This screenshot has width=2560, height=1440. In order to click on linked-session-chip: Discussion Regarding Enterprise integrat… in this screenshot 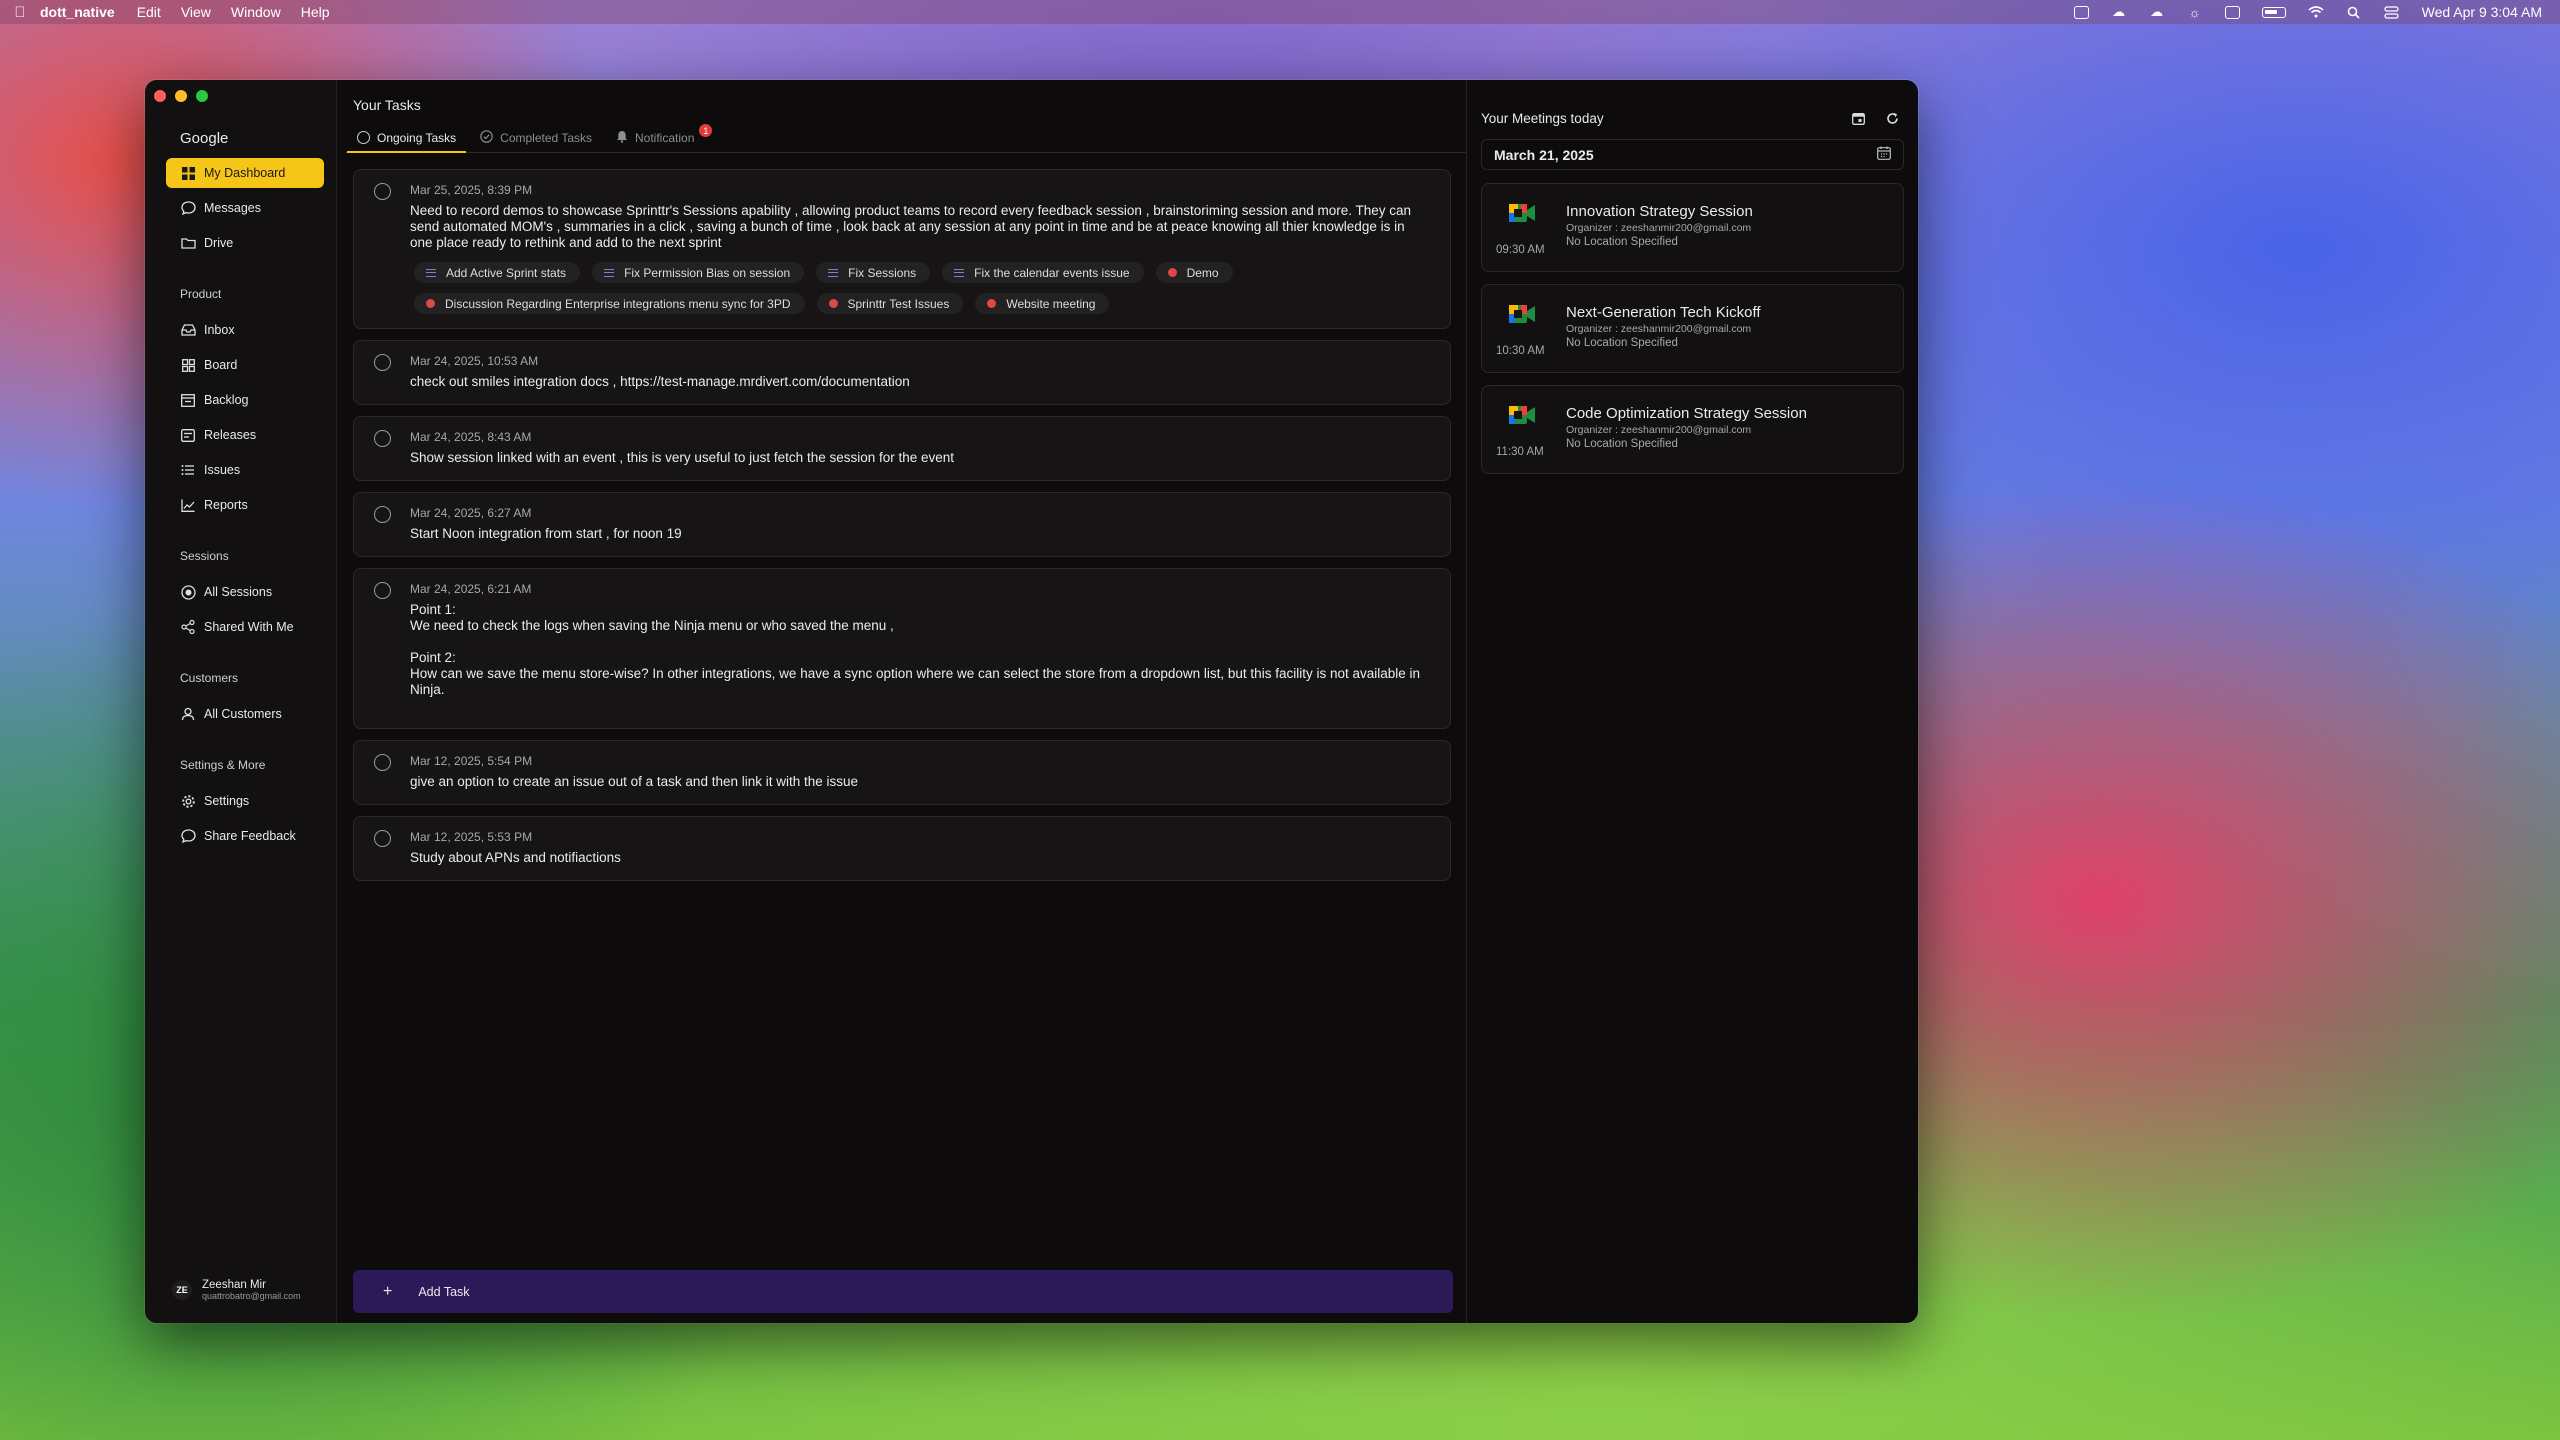, I will do `click(609, 303)`.